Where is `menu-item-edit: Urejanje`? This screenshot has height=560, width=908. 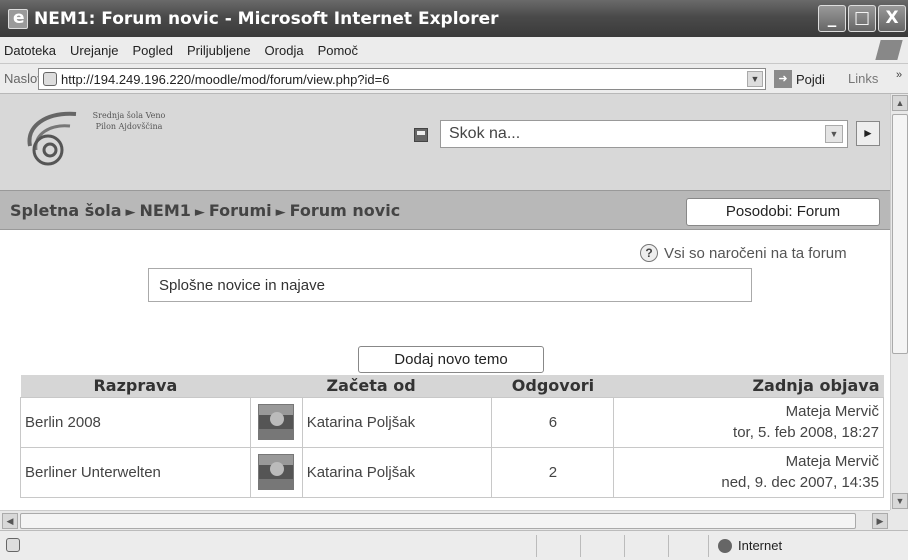 menu-item-edit: Urejanje is located at coordinates (94, 50).